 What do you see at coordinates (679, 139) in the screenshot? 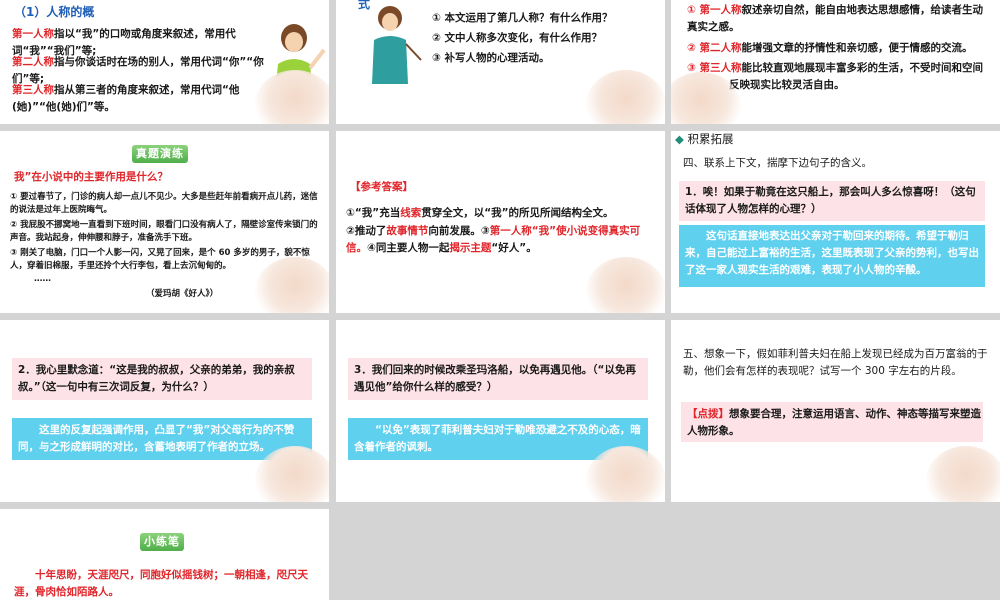
I see `diamond-icon: ◆` at bounding box center [679, 139].